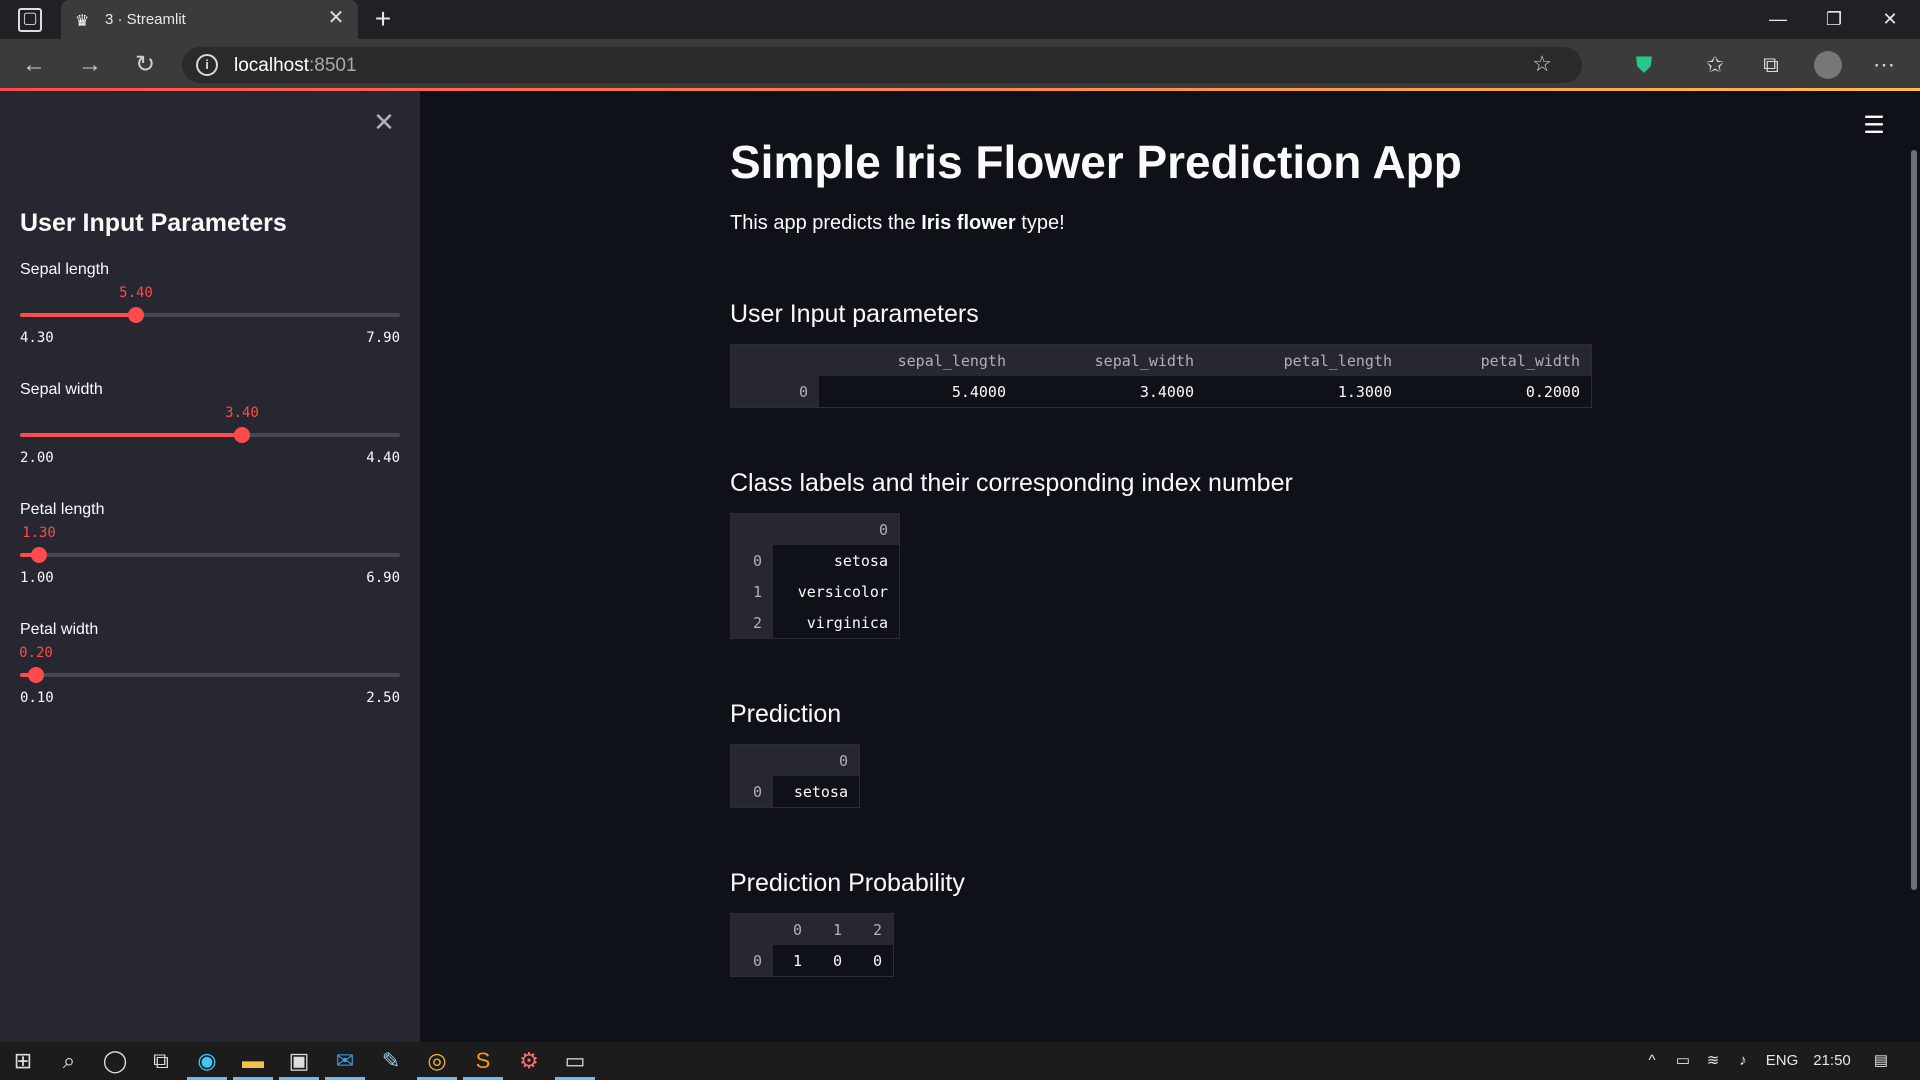  What do you see at coordinates (37, 698) in the screenshot?
I see `slider-min: 0.10` at bounding box center [37, 698].